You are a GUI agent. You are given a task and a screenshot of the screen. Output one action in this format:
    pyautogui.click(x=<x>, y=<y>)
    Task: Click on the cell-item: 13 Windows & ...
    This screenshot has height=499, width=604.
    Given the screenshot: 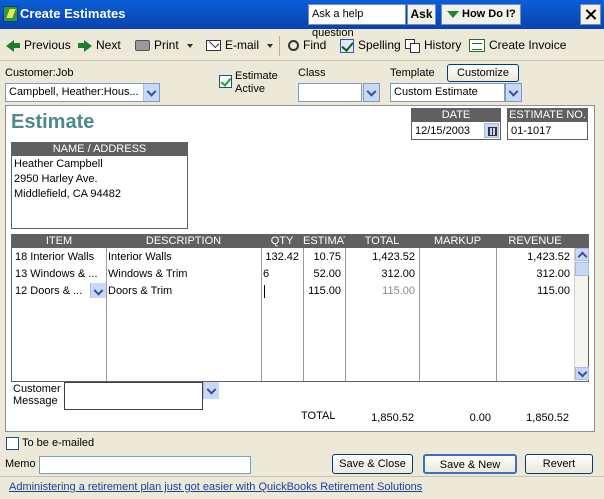 What is the action you would take?
    pyautogui.click(x=60, y=274)
    